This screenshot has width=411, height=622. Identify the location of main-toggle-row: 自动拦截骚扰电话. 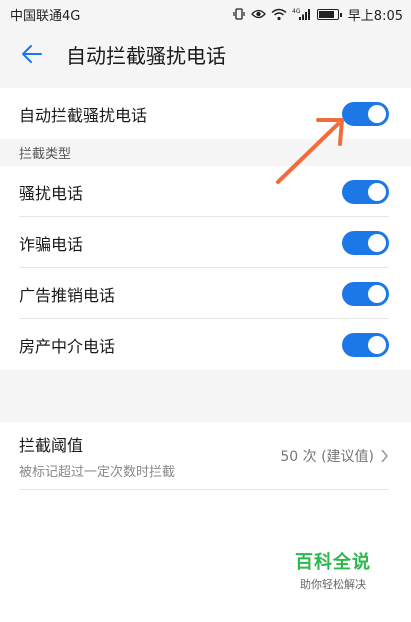
(205, 113).